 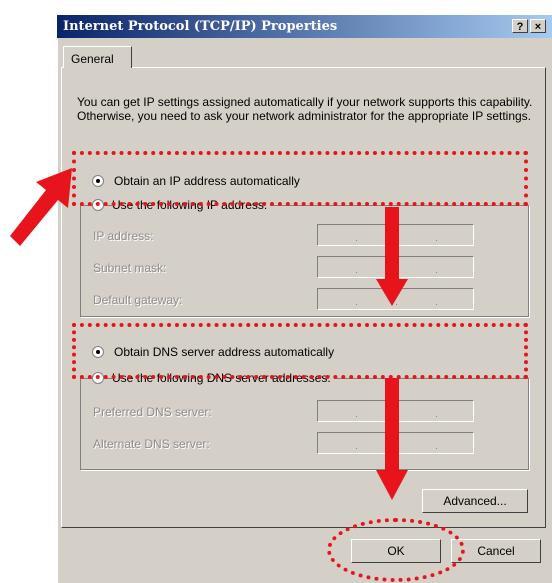 I want to click on down-arrow-2-icon, so click(x=392, y=439).